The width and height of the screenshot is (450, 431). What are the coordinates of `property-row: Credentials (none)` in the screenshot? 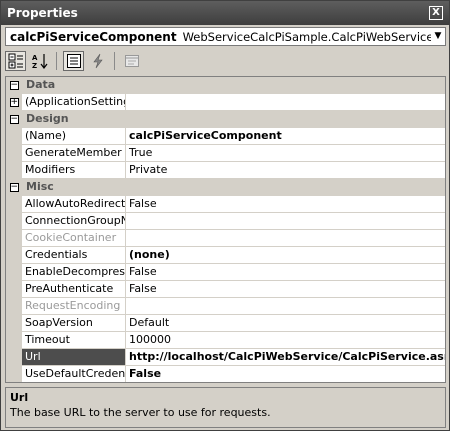 It's located at (225, 255).